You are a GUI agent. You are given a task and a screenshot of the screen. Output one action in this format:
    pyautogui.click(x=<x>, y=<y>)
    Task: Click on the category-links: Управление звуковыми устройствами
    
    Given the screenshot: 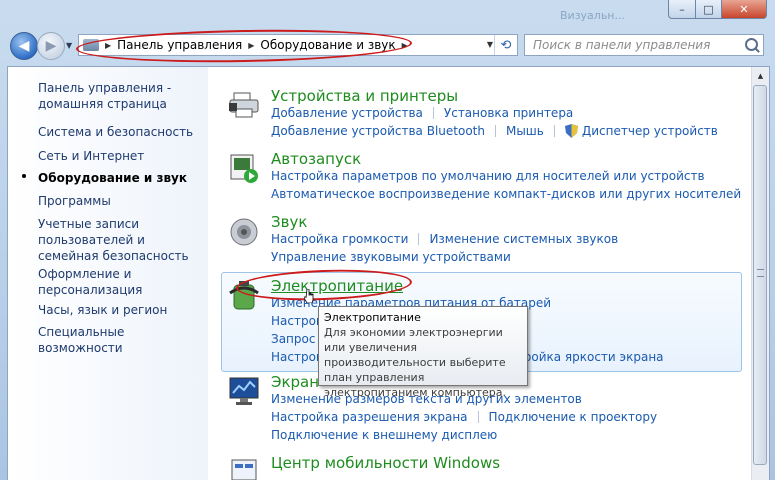 What is the action you would take?
    pyautogui.click(x=391, y=257)
    